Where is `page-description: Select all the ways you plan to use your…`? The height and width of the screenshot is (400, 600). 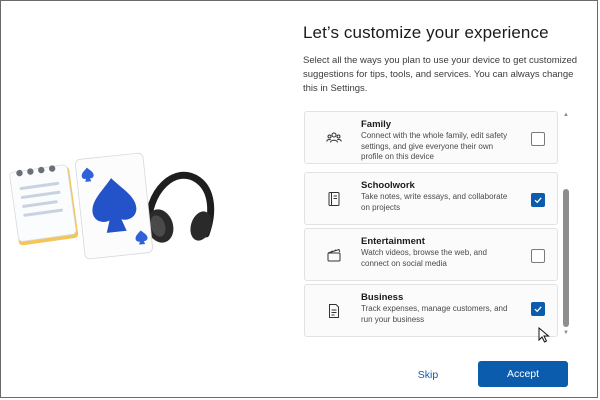
page-description: Select all the ways you plan to use your… is located at coordinates (440, 74).